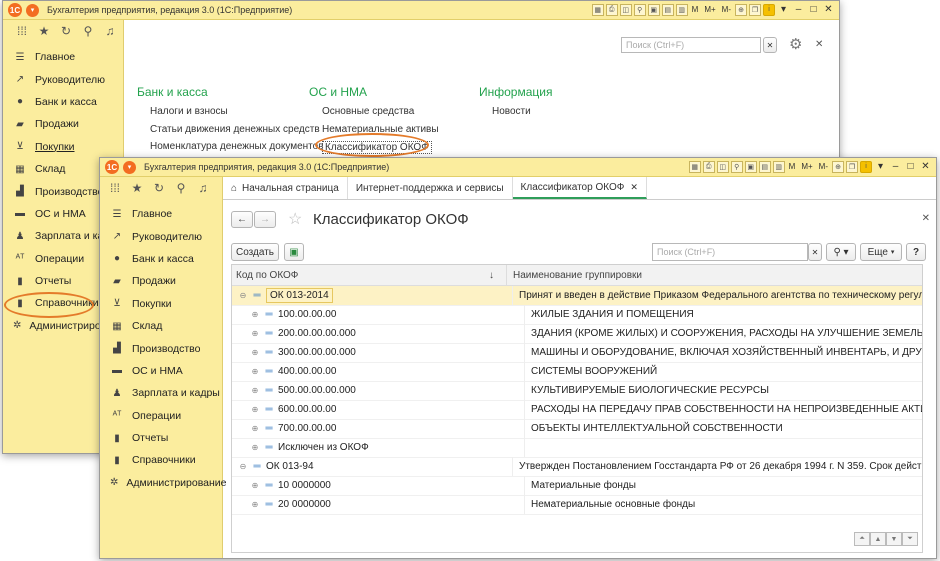  Describe the element at coordinates (161, 393) in the screenshot. I see `sidebar-item: ♟ Зарплата и кадры` at that location.